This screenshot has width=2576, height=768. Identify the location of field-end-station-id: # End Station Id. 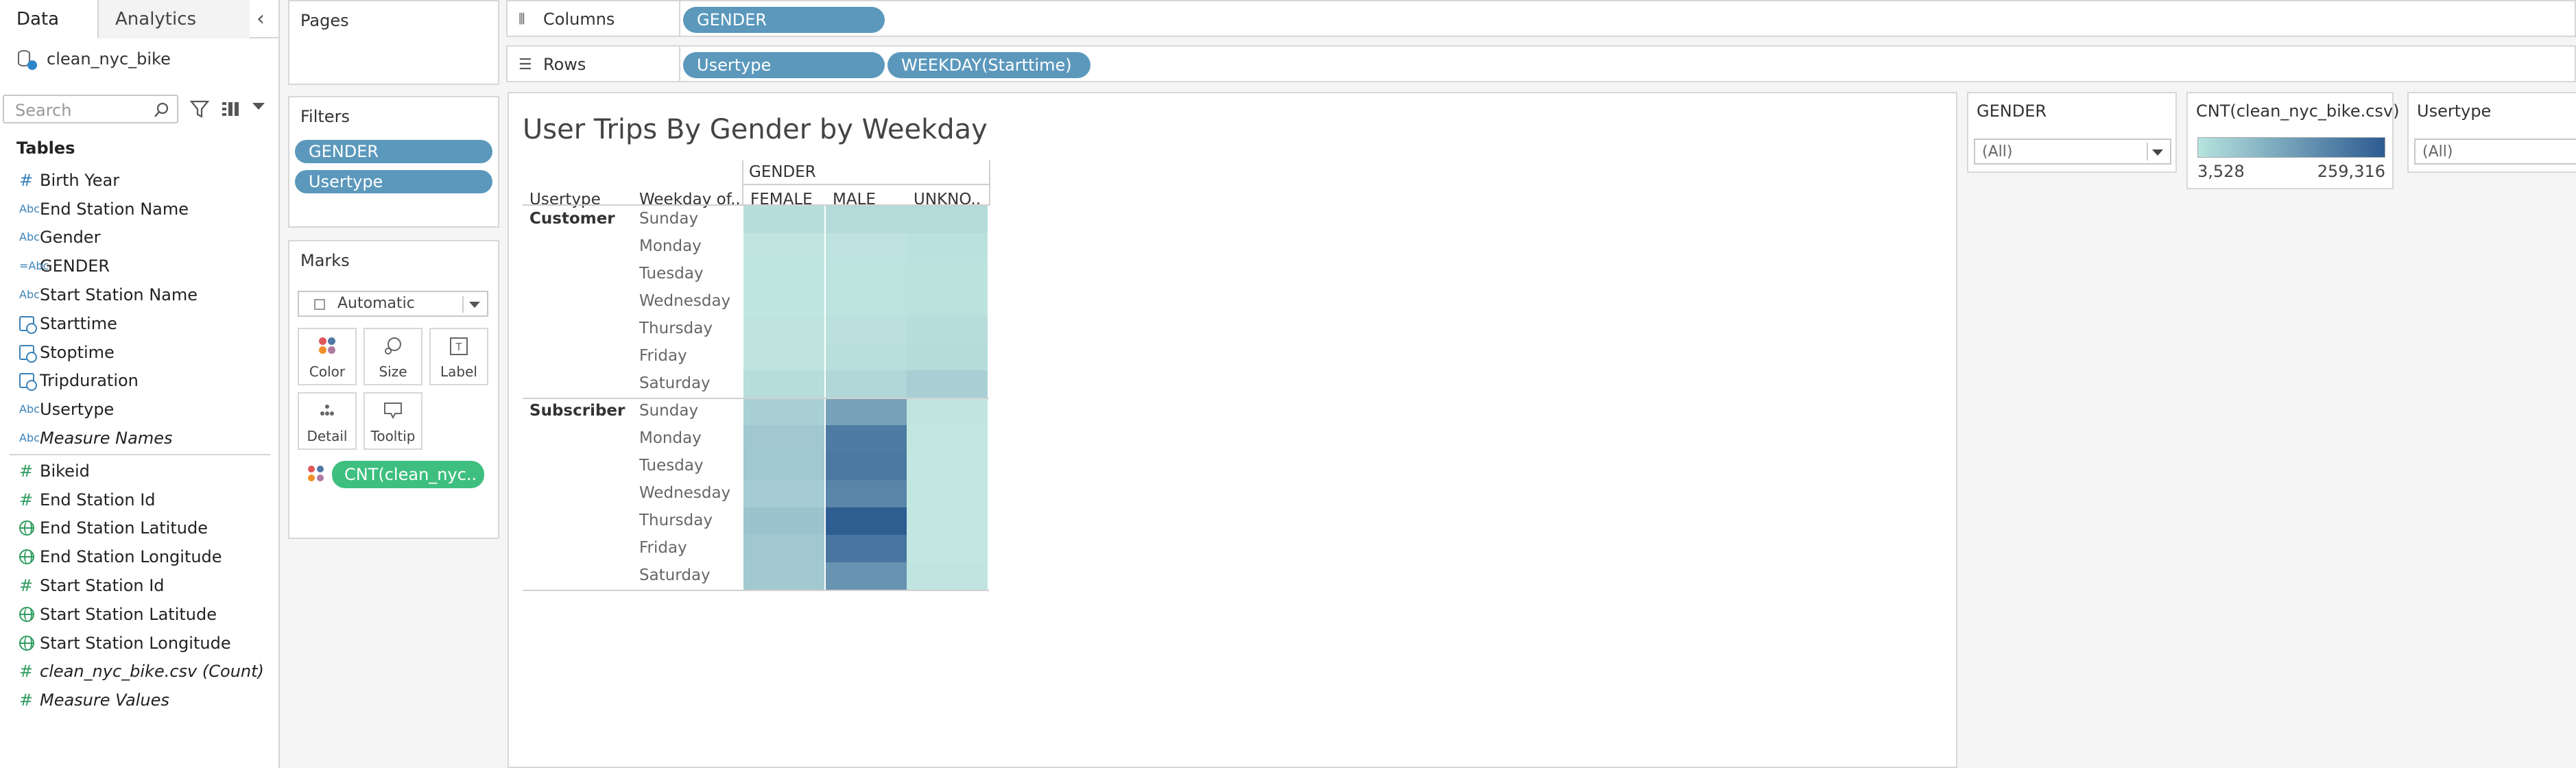
(140, 499).